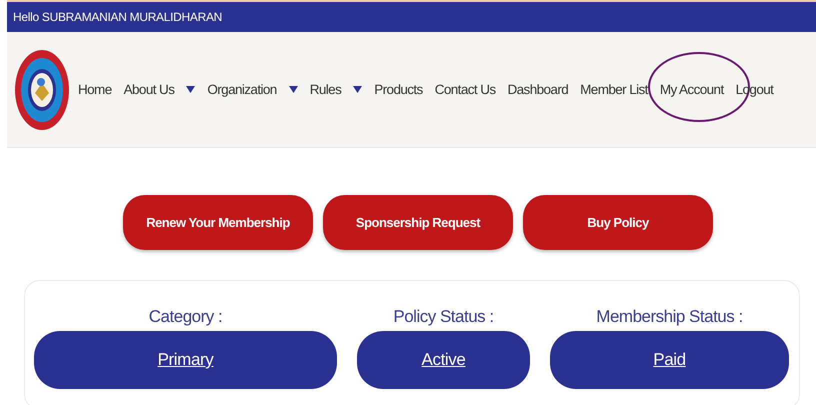 The height and width of the screenshot is (405, 816). Describe the element at coordinates (185, 317) in the screenshot. I see `status-label: Category :` at that location.